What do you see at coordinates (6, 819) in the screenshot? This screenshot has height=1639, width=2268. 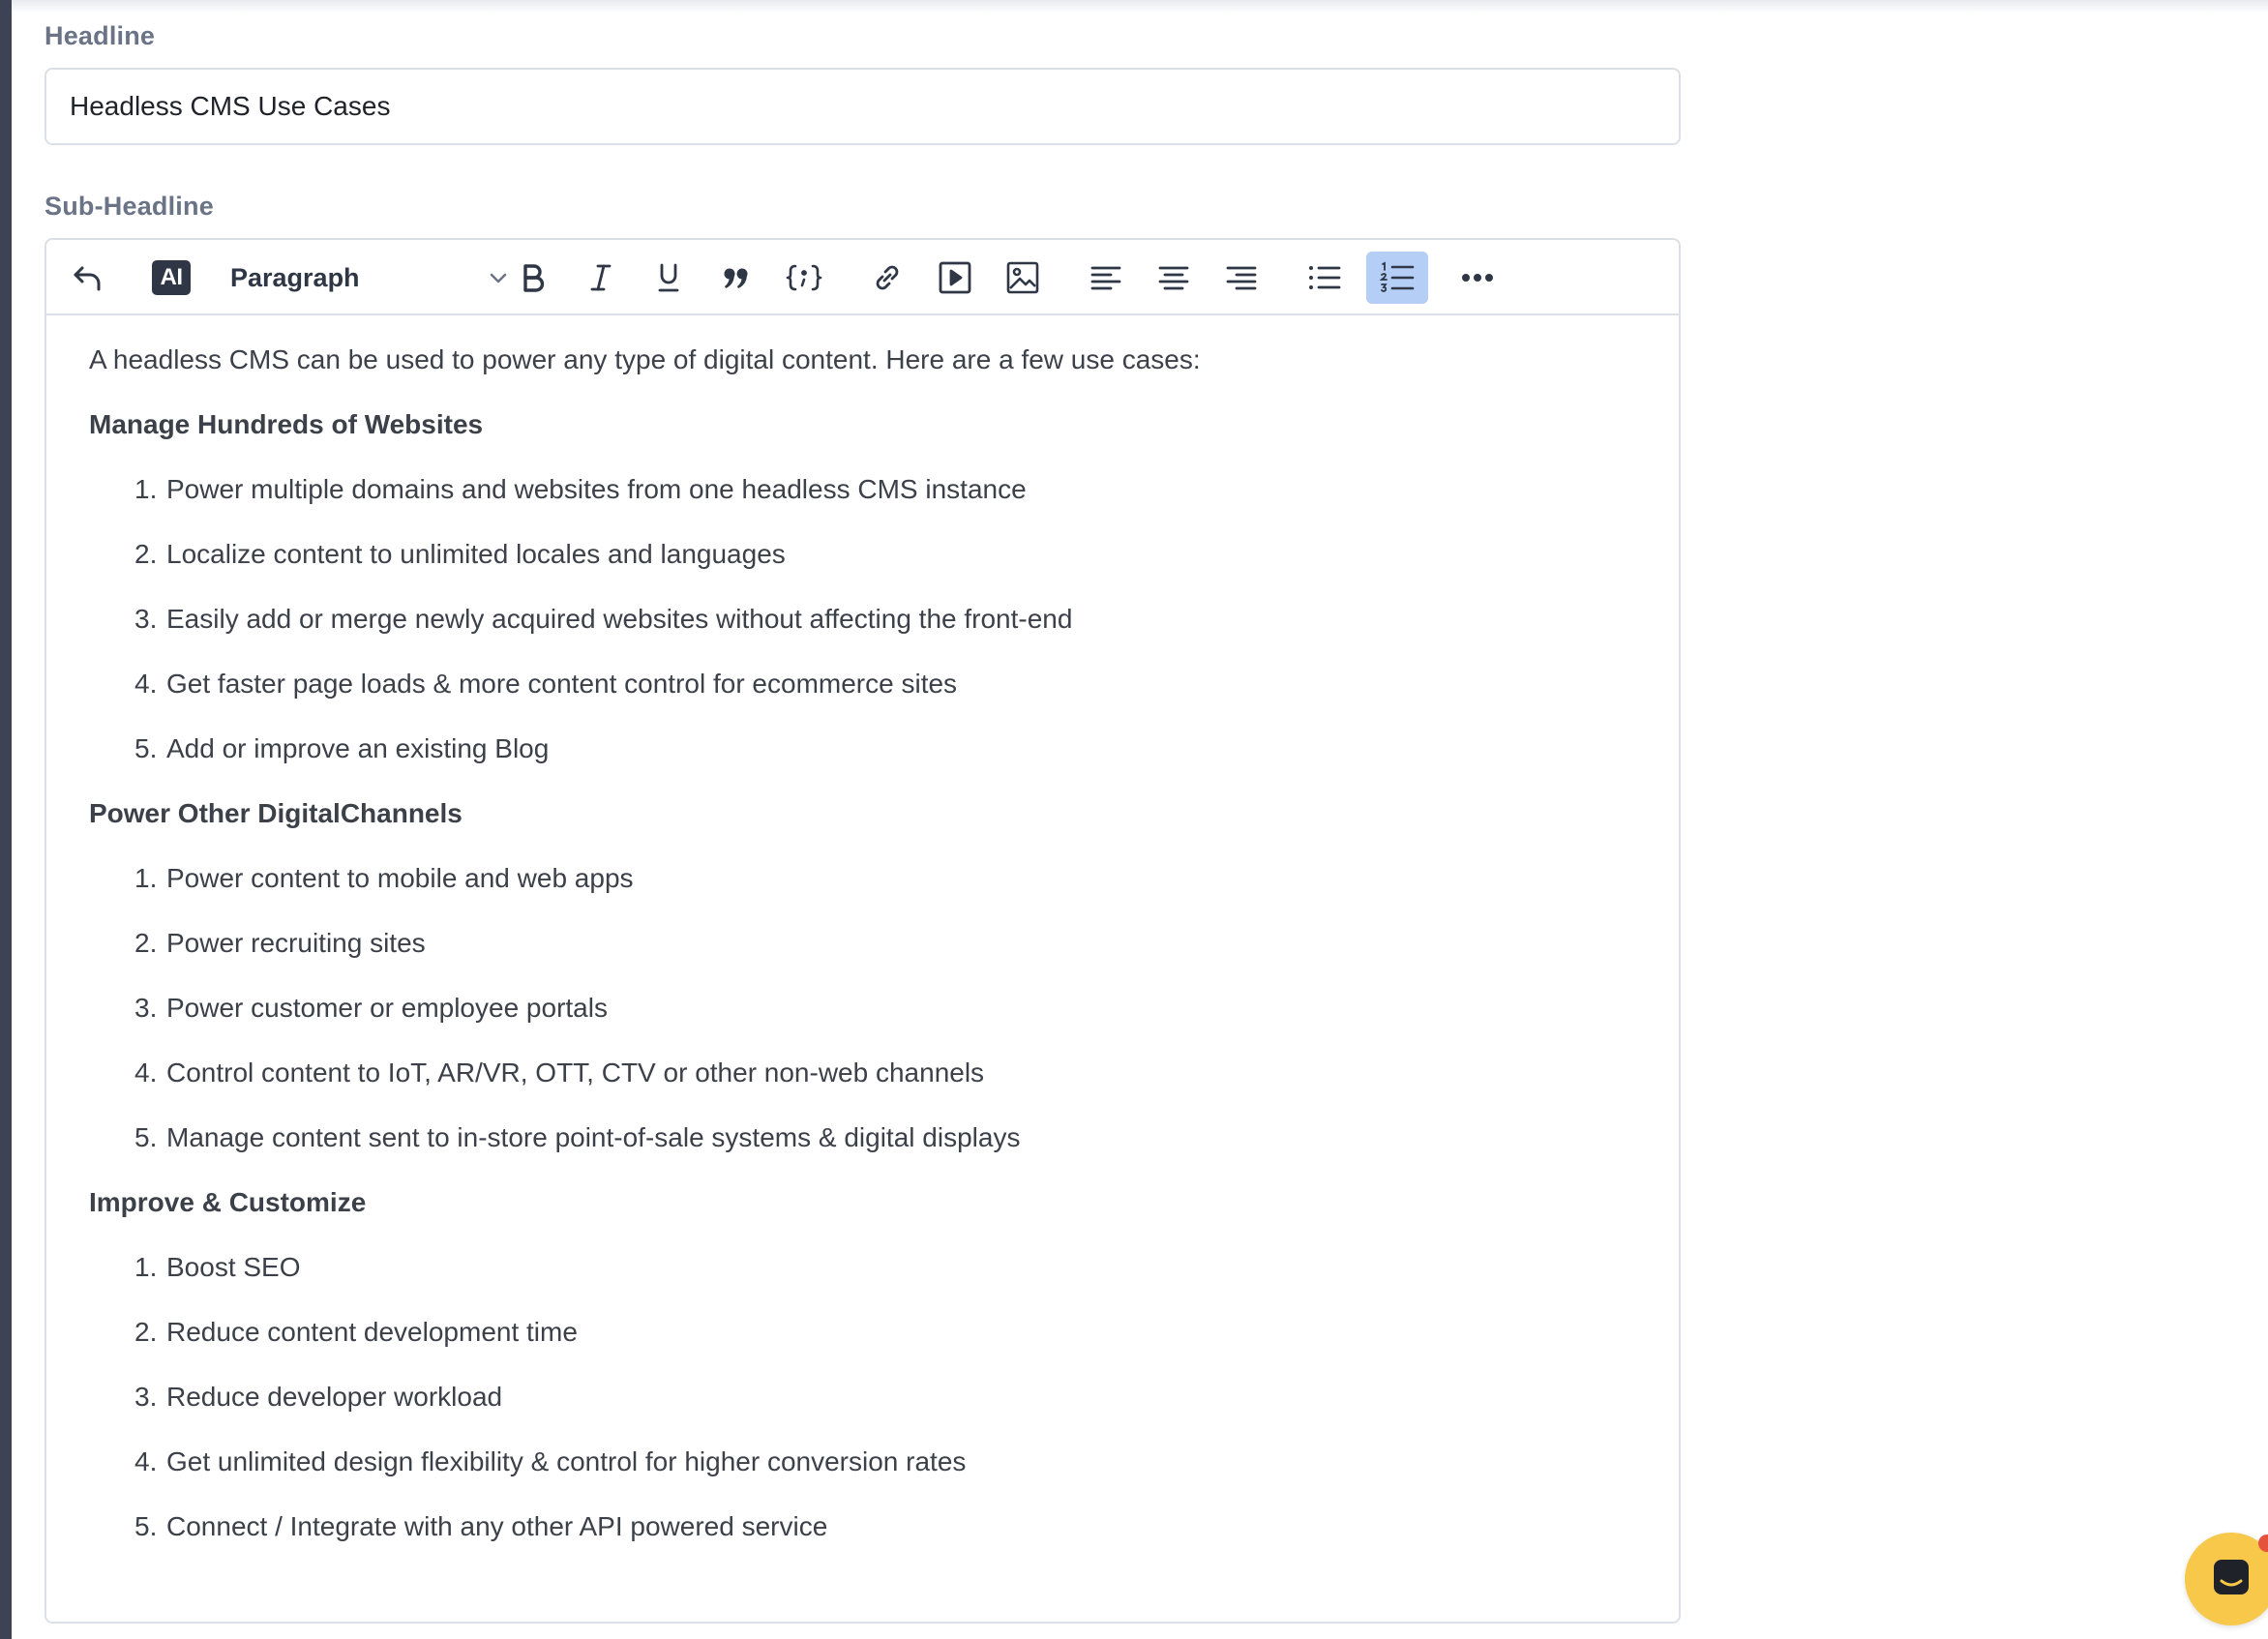 I see `left-rail` at bounding box center [6, 819].